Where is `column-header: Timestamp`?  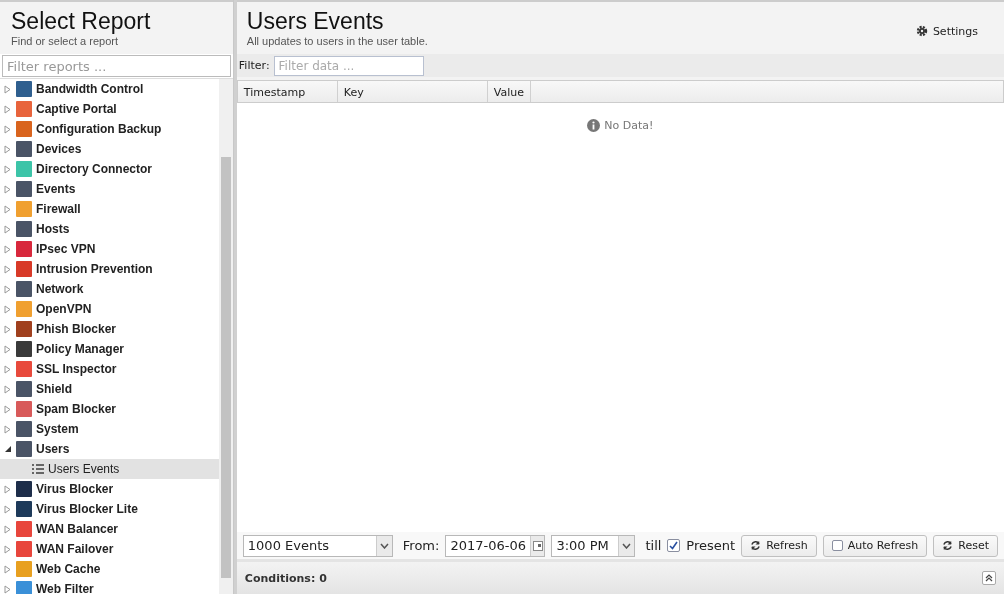
column-header: Timestamp is located at coordinates (287, 91).